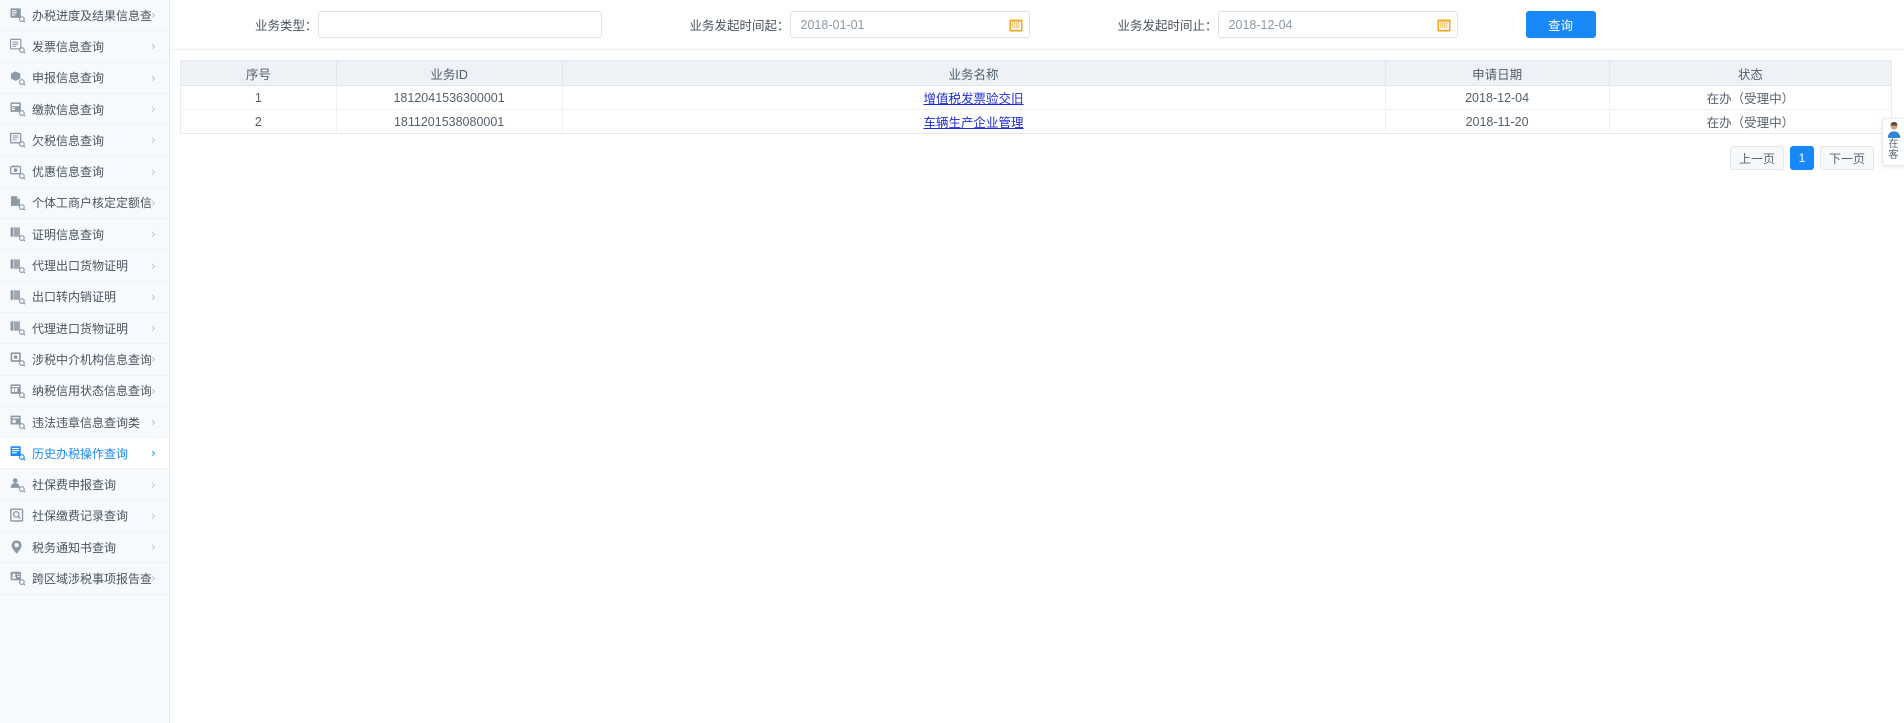 The width and height of the screenshot is (1904, 723). I want to click on biz-type-input, so click(459, 24).